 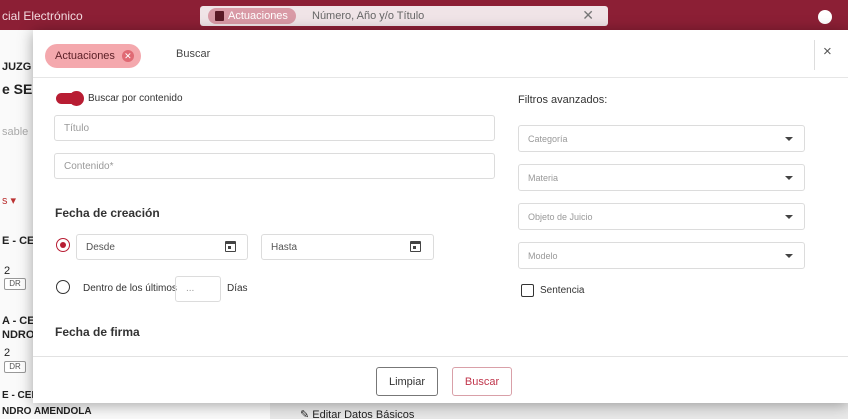 I want to click on tab-buscar: Buscar, so click(x=193, y=54).